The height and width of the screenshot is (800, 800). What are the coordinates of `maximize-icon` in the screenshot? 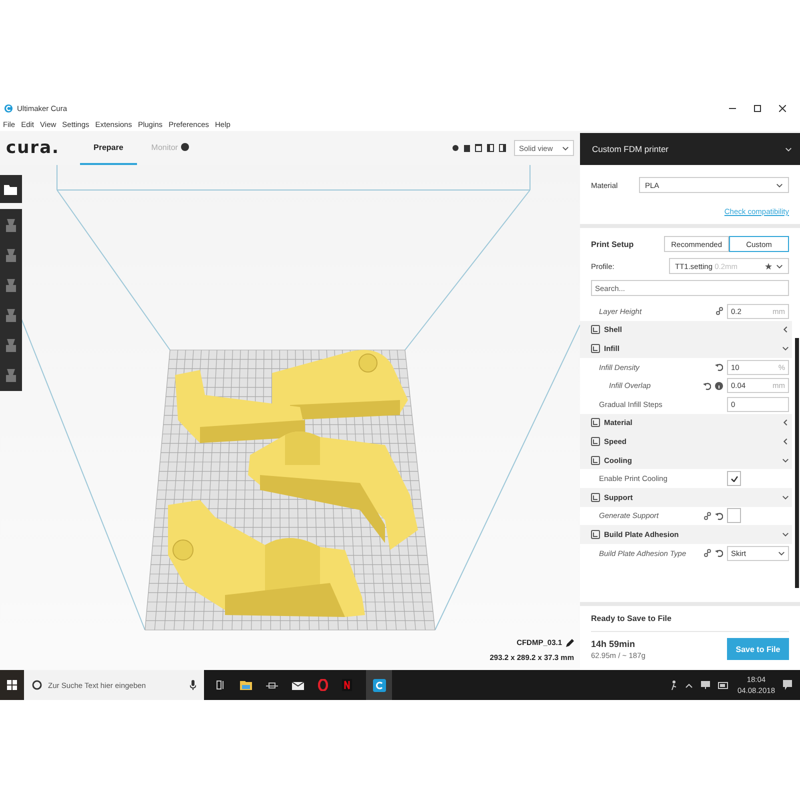 It's located at (757, 108).